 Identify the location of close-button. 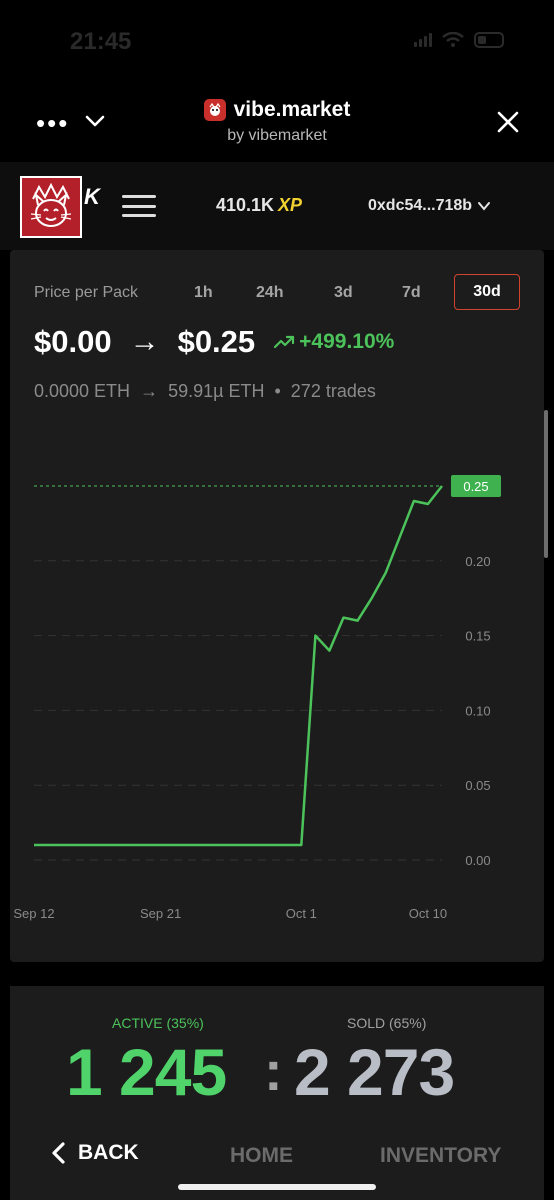
(508, 124).